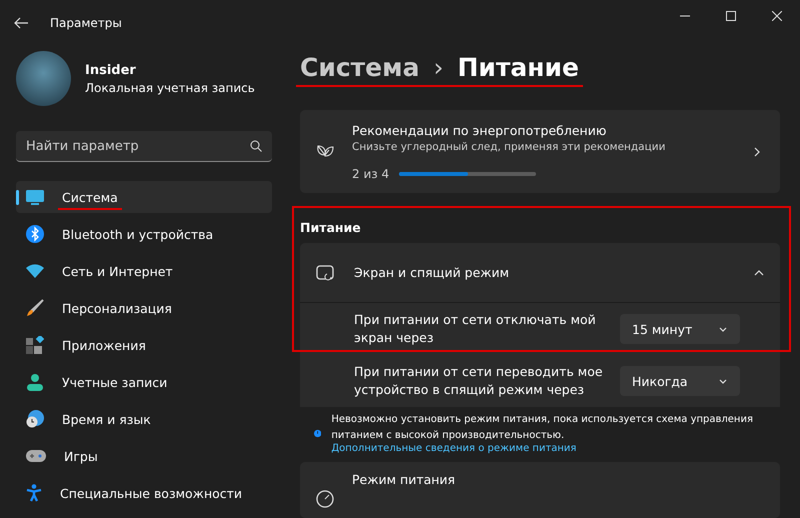 Image resolution: width=800 pixels, height=518 pixels. I want to click on sidebar-item: Специальные возможности, so click(144, 493).